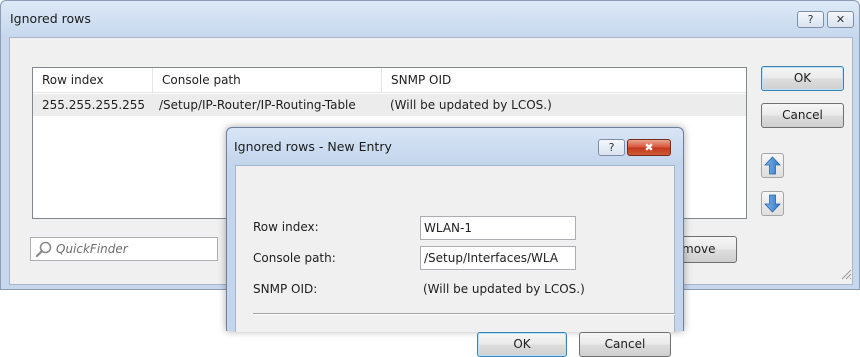  I want to click on close-icon: ✕, so click(840, 19).